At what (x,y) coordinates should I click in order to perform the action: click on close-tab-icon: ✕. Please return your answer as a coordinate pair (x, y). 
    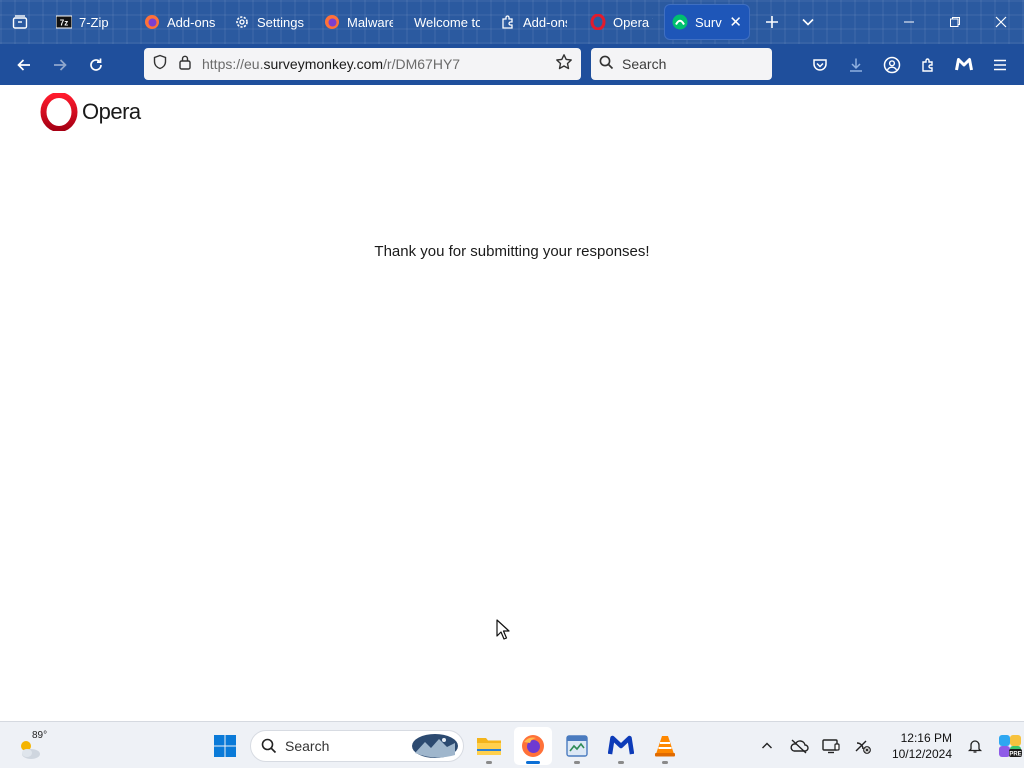
    Looking at the image, I should click on (735, 22).